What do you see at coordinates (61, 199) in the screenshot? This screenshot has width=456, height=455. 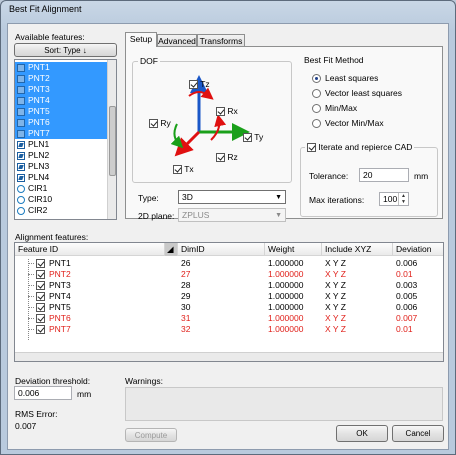 I see `feature-item: CIR10` at bounding box center [61, 199].